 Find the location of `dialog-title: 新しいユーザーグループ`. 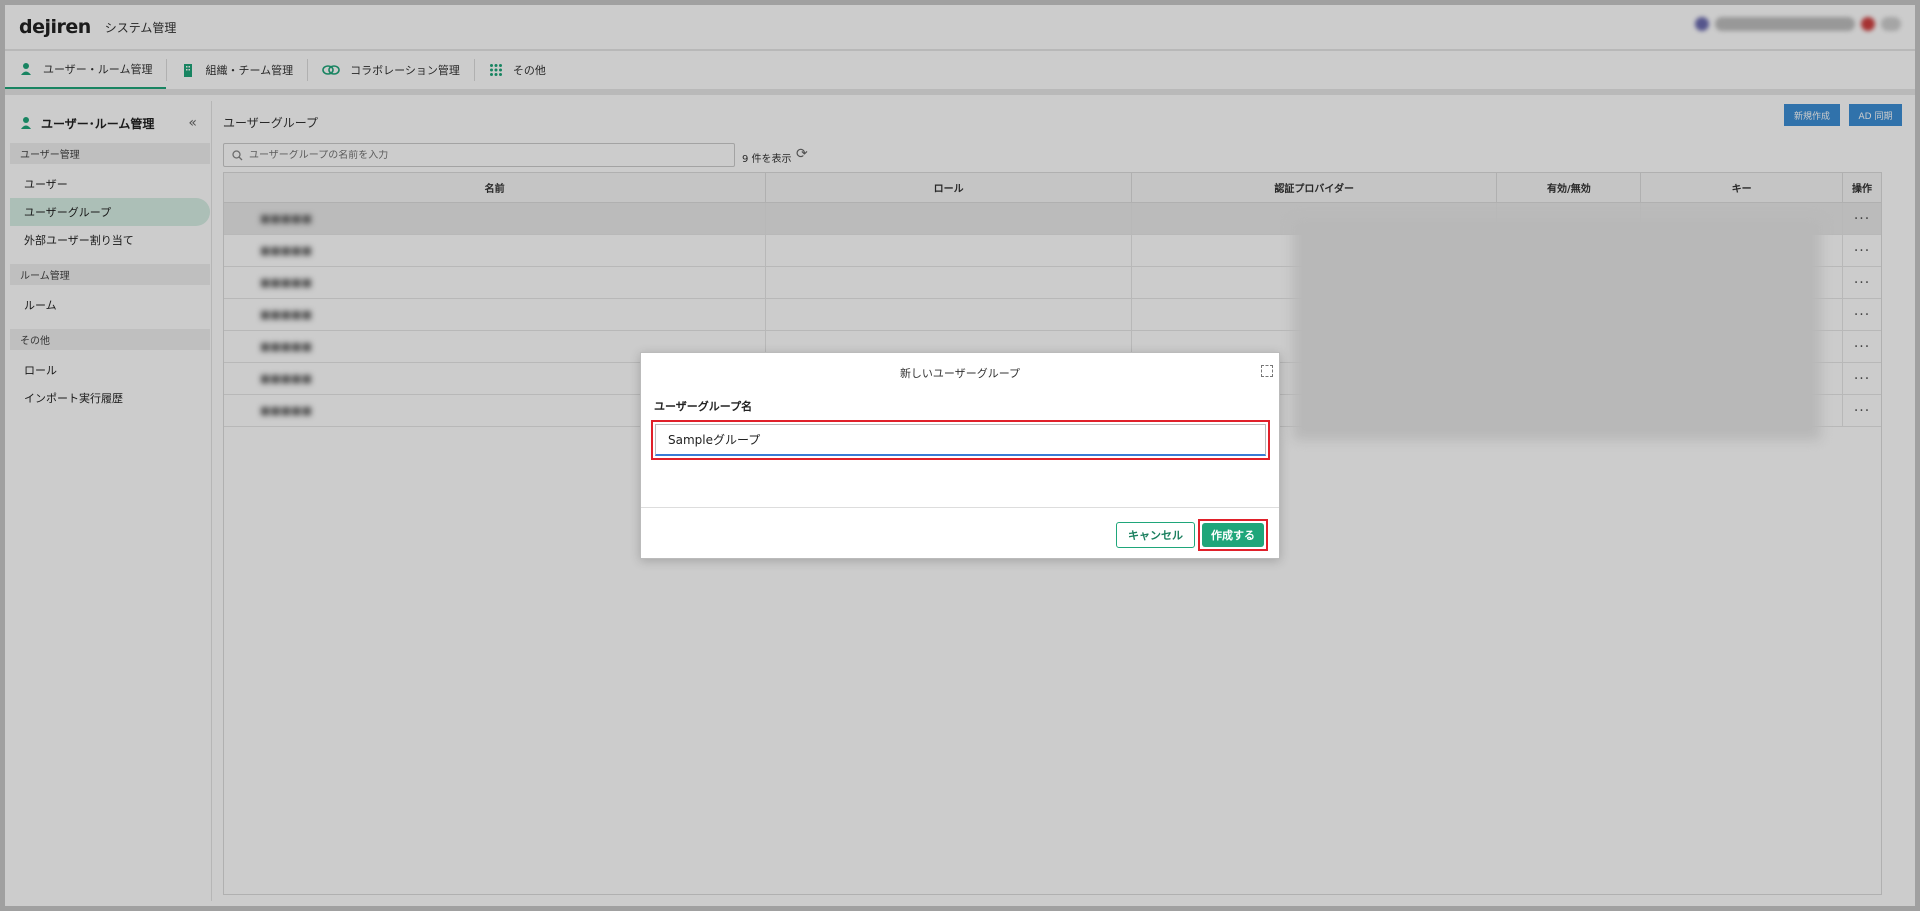

dialog-title: 新しいユーザーグループ is located at coordinates (960, 373).